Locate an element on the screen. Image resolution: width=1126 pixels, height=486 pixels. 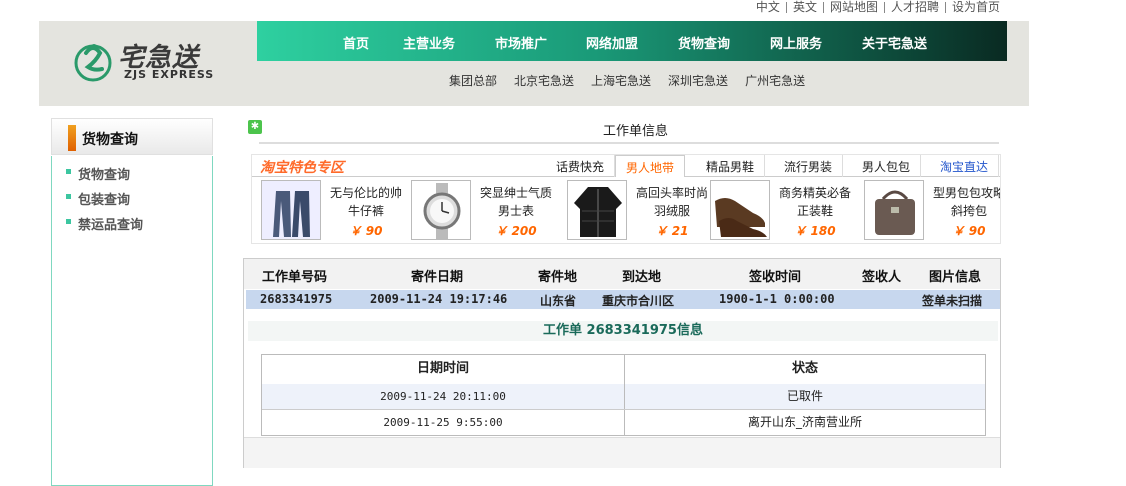
logo-text-en: ZJS EXPRESS is located at coordinates (169, 74).